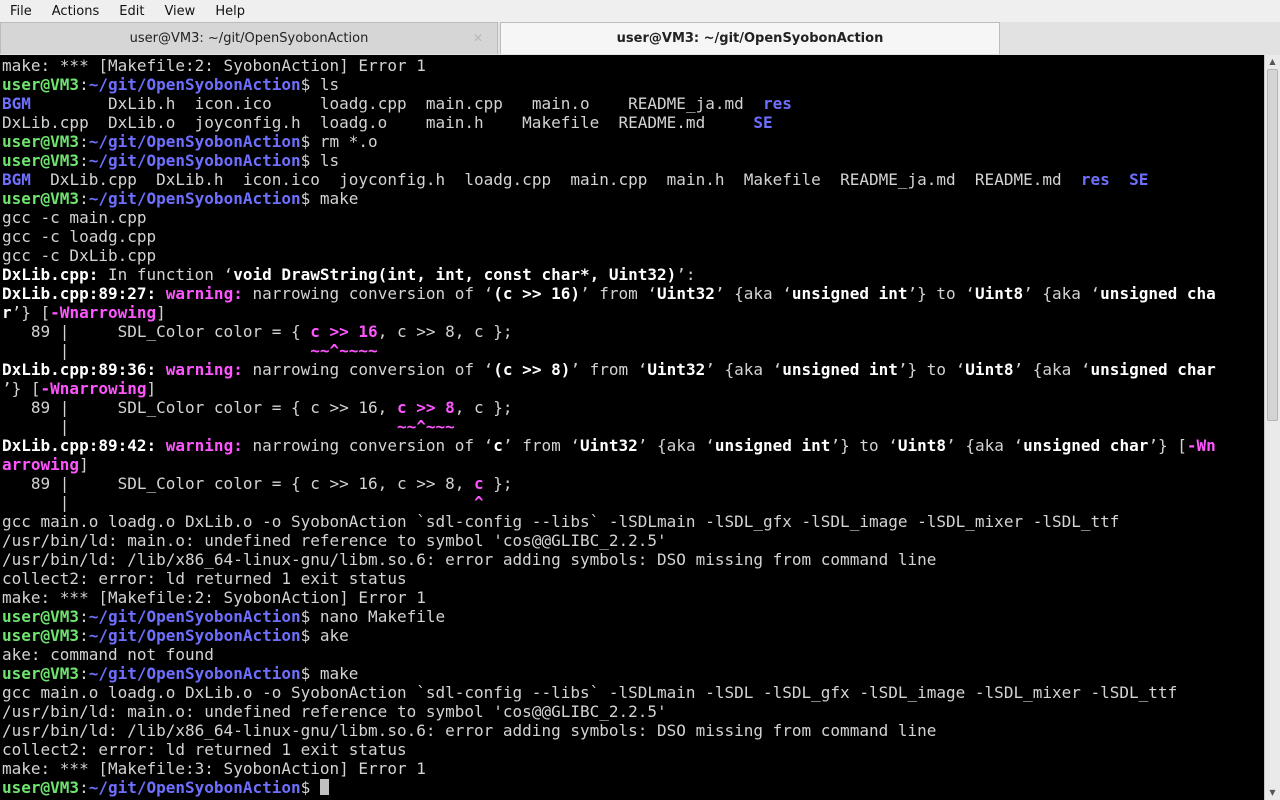  What do you see at coordinates (750, 38) in the screenshot?
I see `tab-terminal-2: user@VM3: ~/git/OpenSyobonAction` at bounding box center [750, 38].